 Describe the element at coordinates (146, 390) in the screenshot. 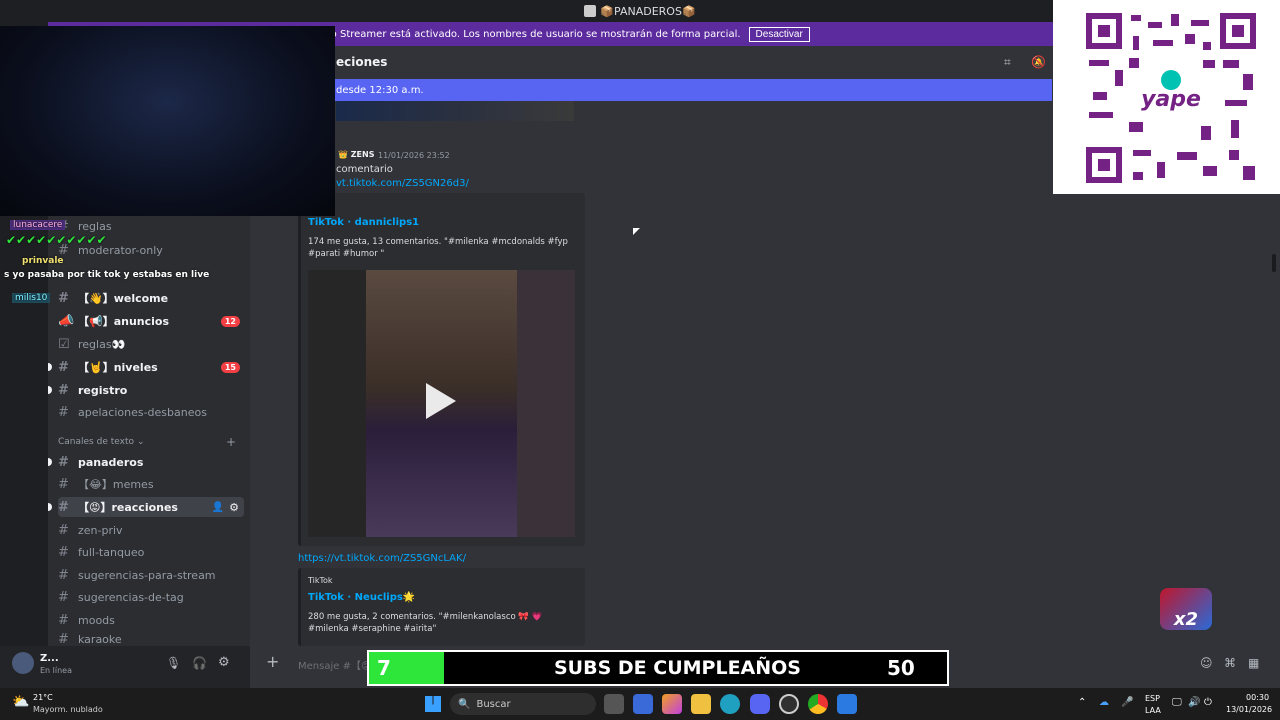

I see `channel-registro: # registro` at that location.